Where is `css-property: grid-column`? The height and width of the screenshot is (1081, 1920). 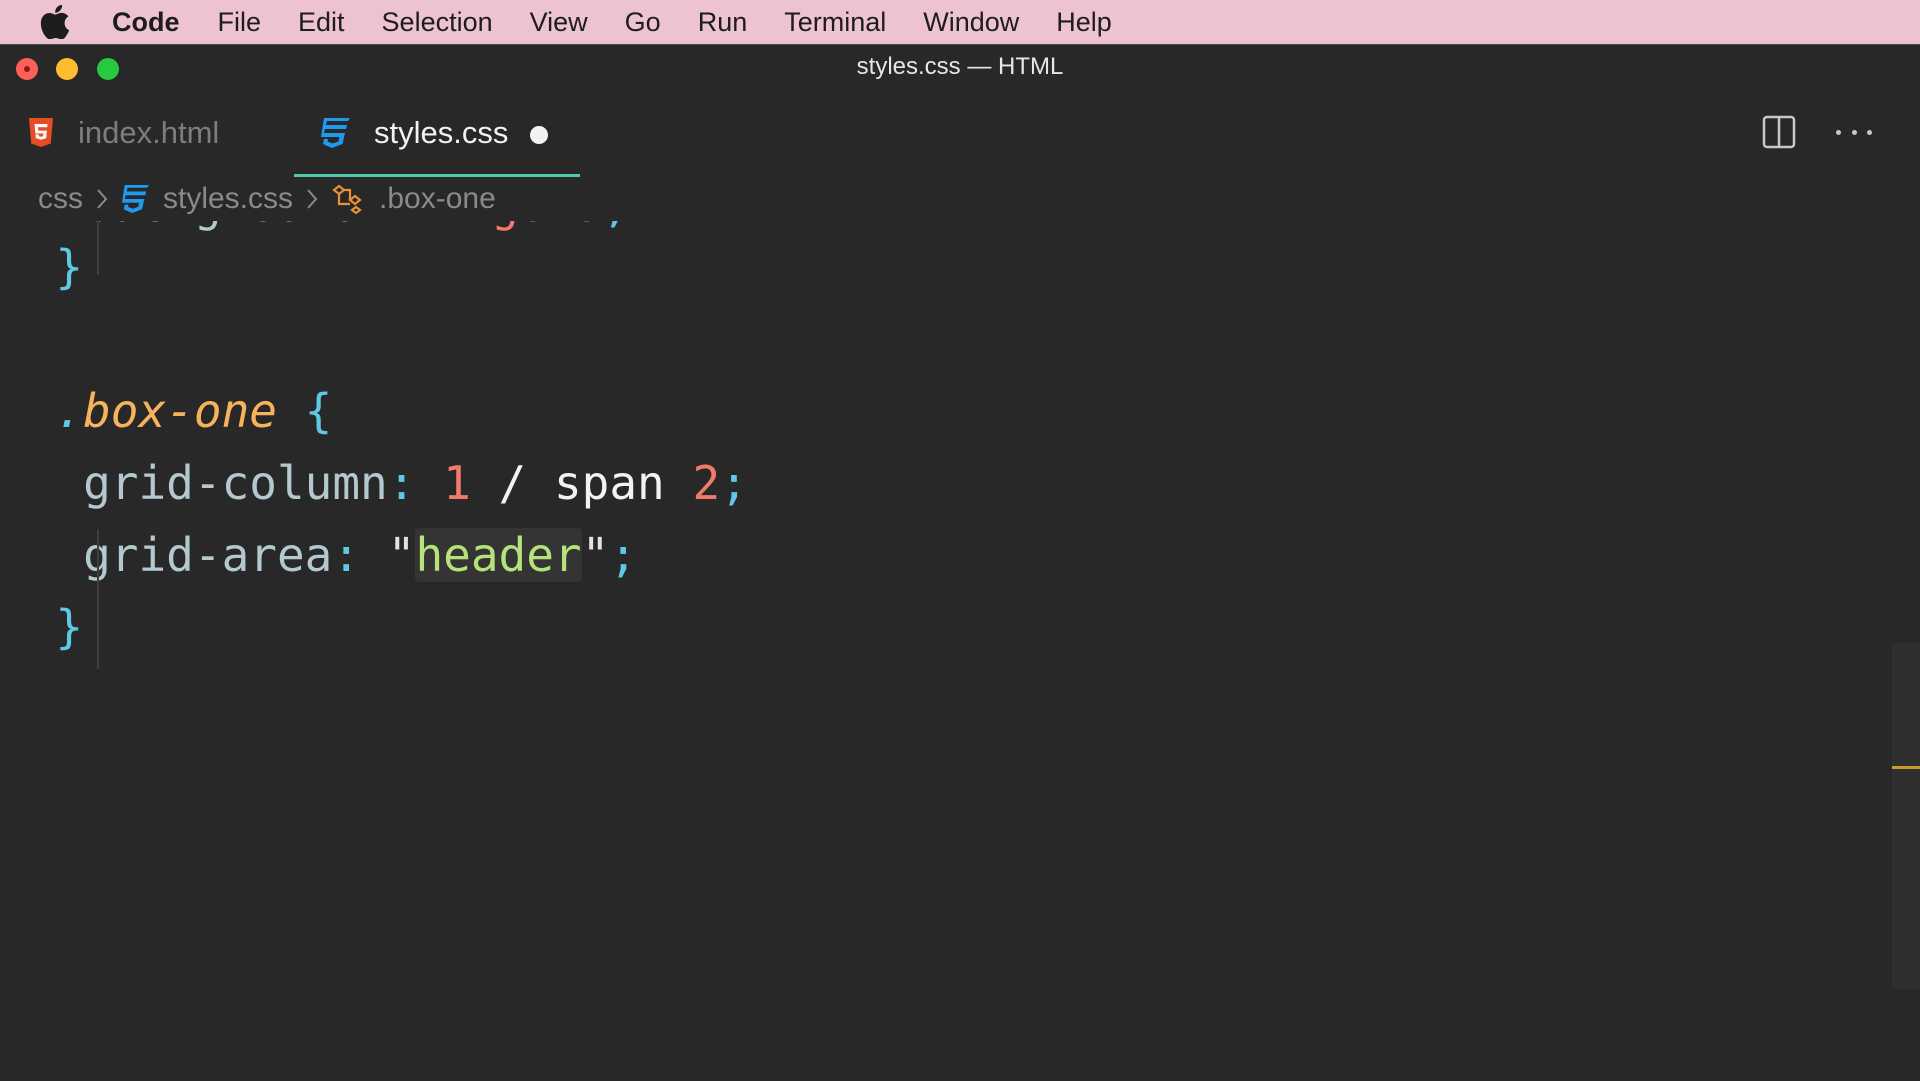
css-property: grid-column is located at coordinates (235, 483).